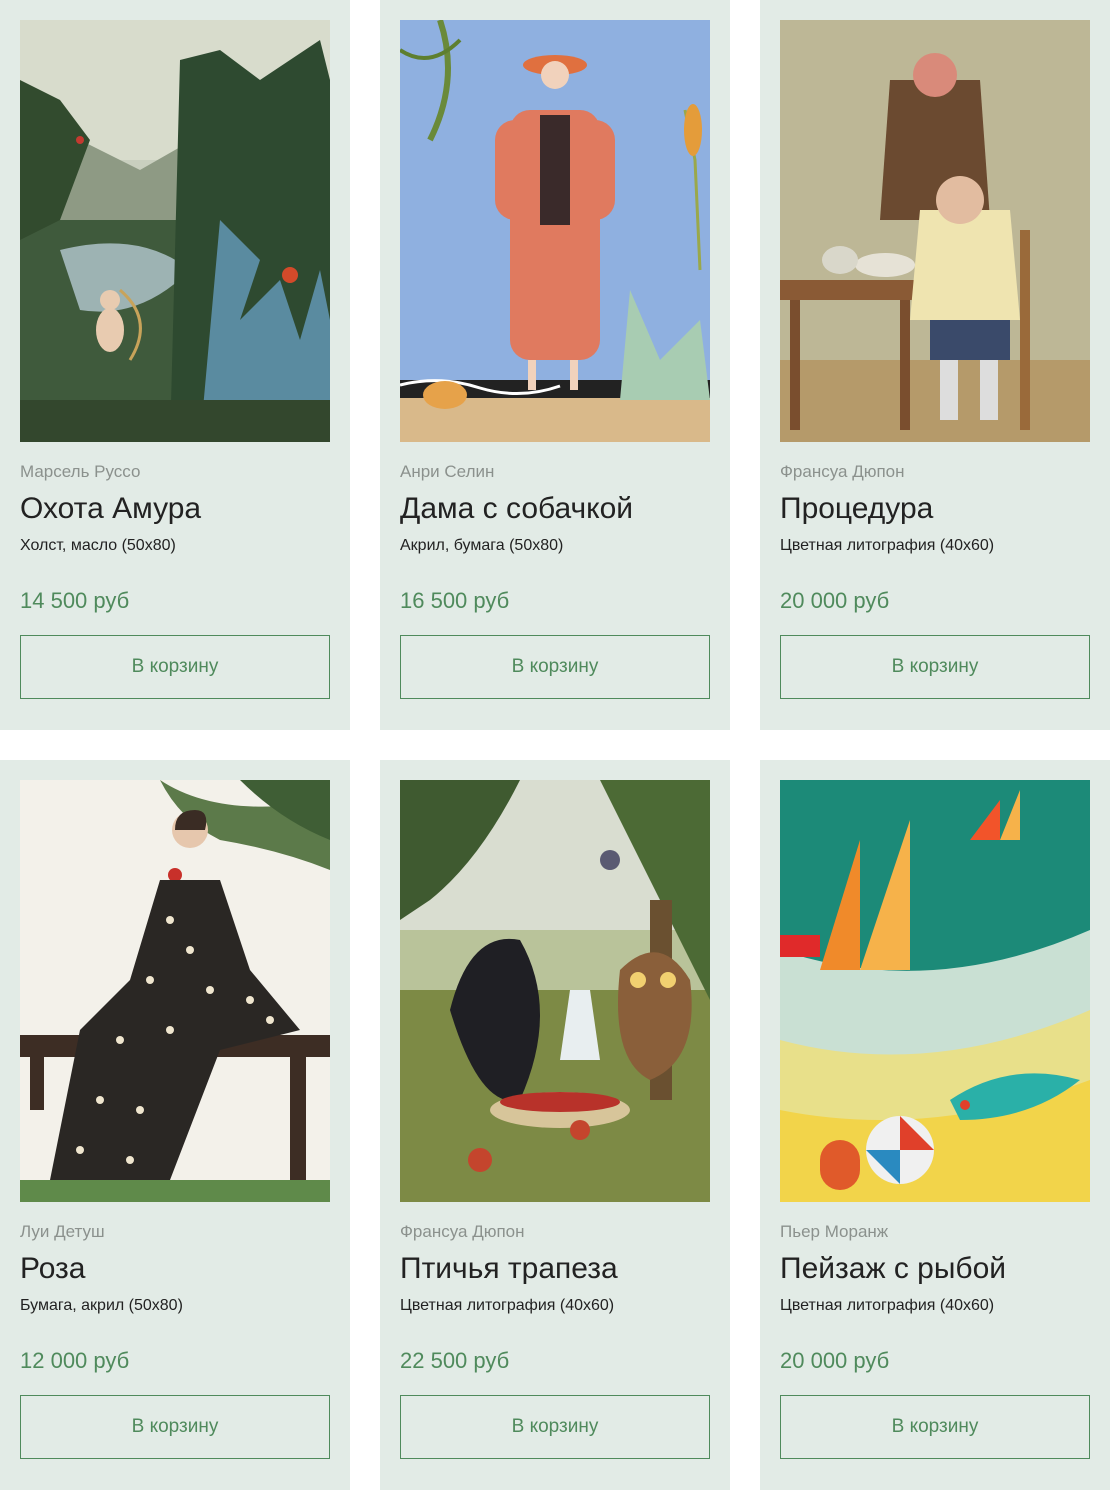 The height and width of the screenshot is (1490, 1110). Describe the element at coordinates (62, 1231) in the screenshot. I see `product-author: Луи Детуш` at that location.